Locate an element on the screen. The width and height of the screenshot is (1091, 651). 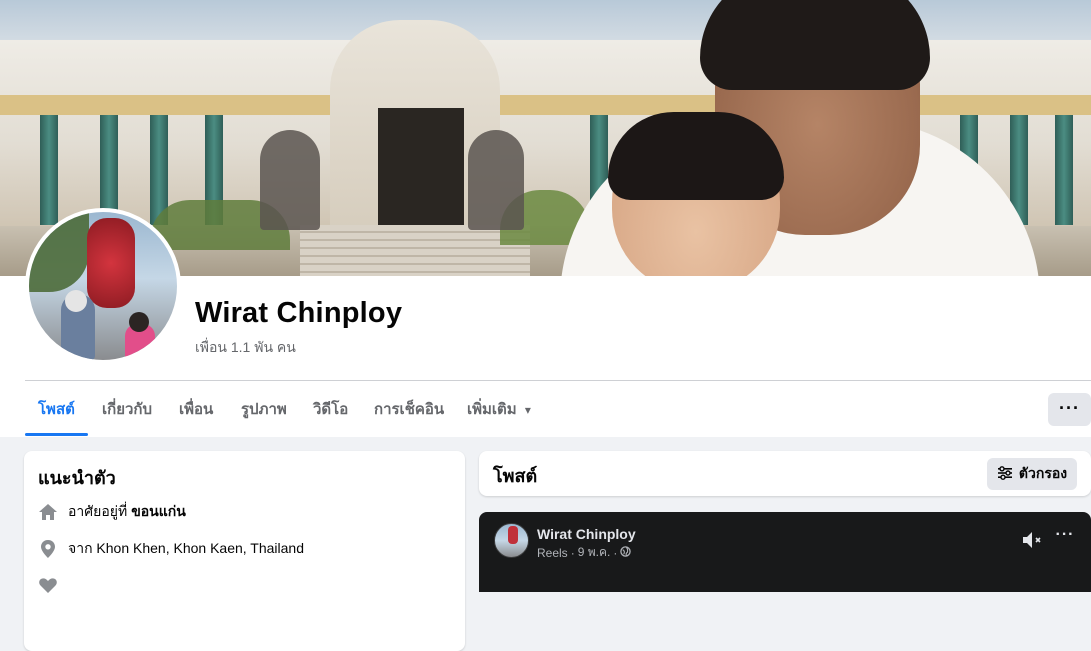
profile-name: Wirat Chinploy is located at coordinates (299, 313).